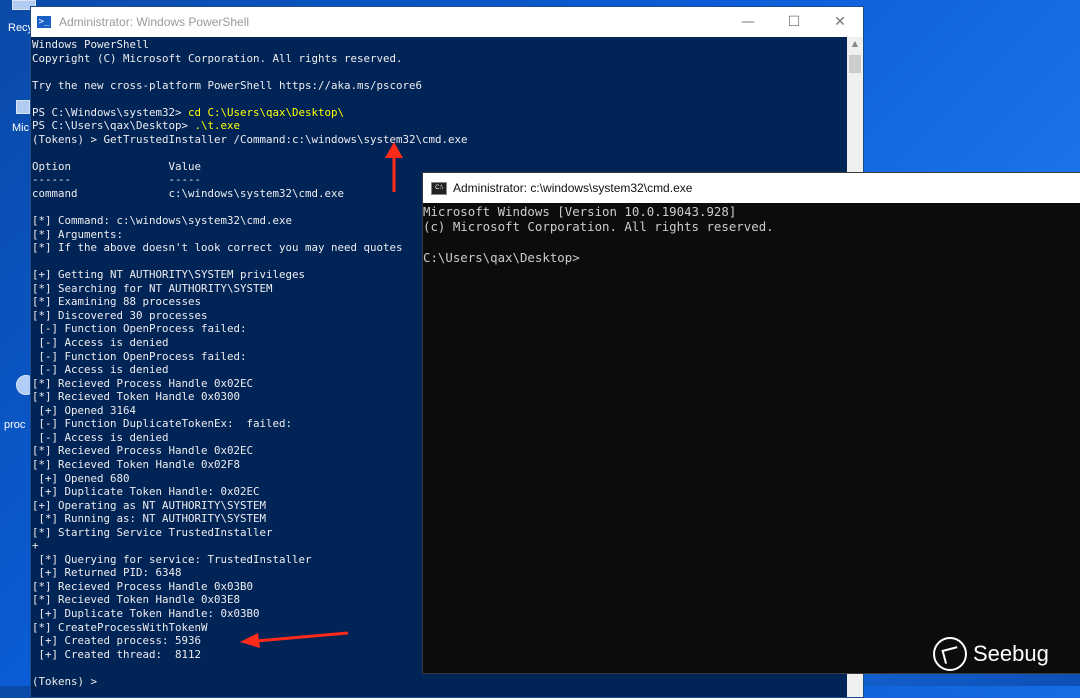 The height and width of the screenshot is (698, 1080). What do you see at coordinates (154, 22) in the screenshot?
I see `window-title: Administrator: Windows PowerShell` at bounding box center [154, 22].